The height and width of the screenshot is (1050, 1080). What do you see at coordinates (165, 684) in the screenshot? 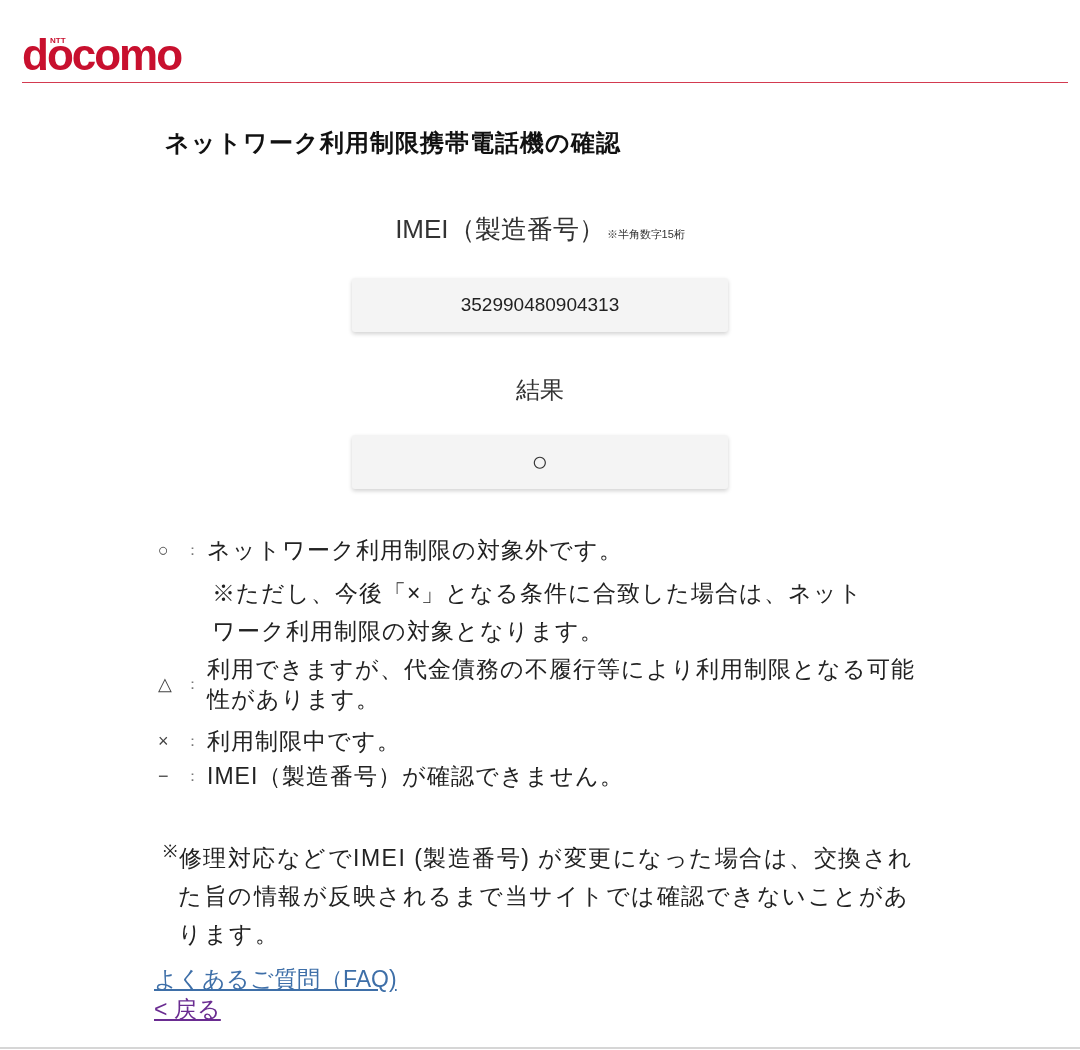
I see `legend-symbol: △` at bounding box center [165, 684].